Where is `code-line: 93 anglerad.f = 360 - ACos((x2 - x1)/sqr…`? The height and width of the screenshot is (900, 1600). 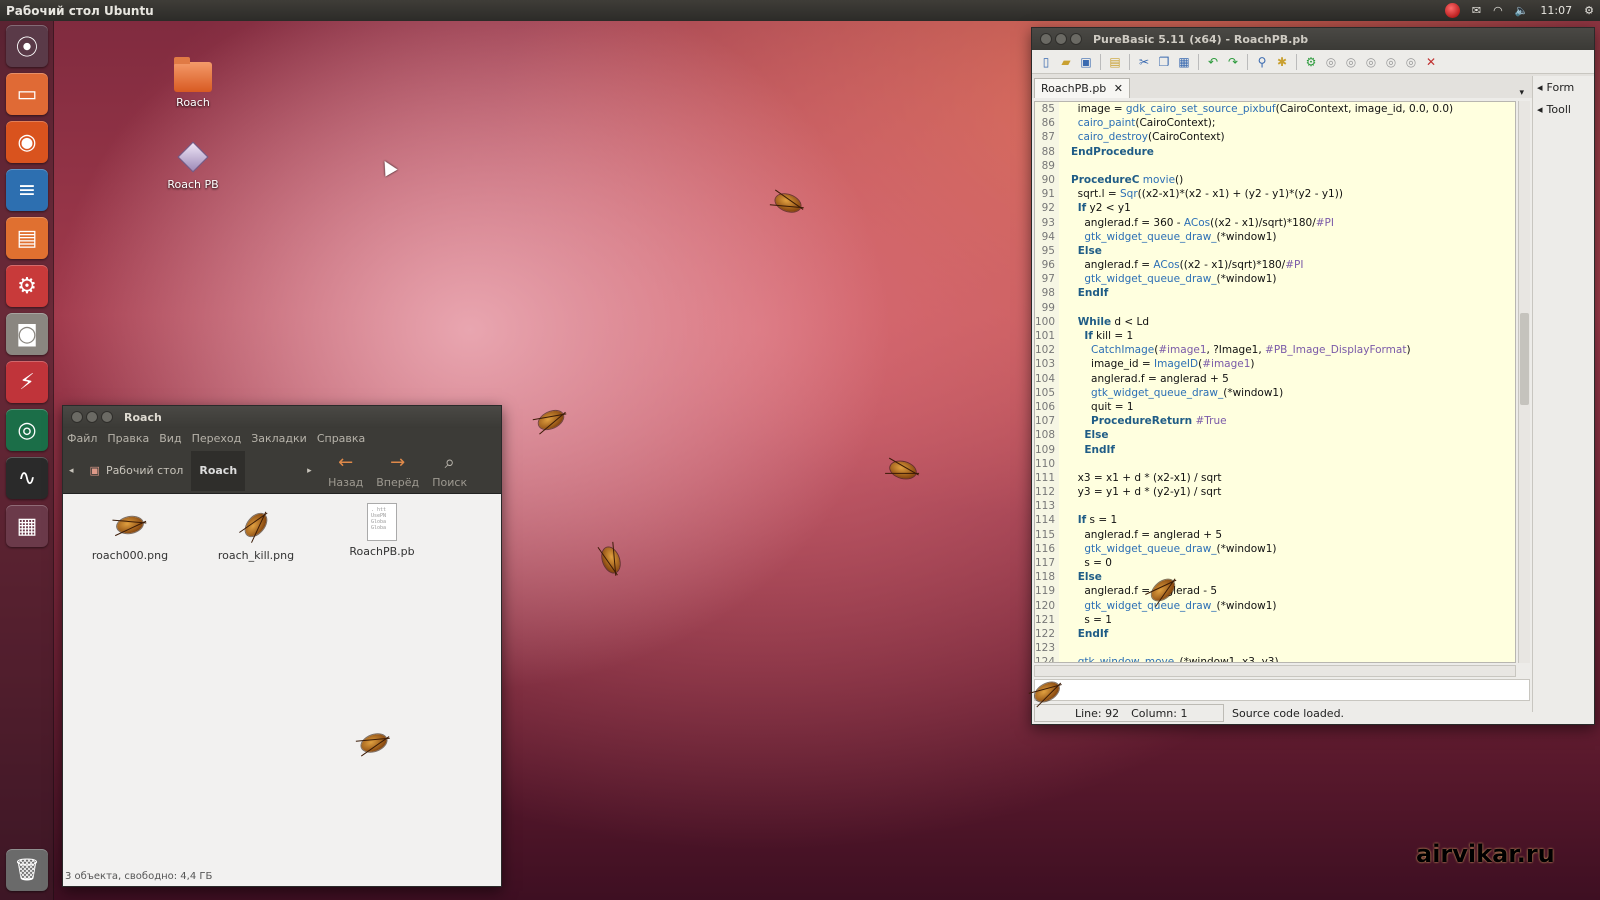 code-line: 93 anglerad.f = 360 - ACos((x2 - x1)/sqr… is located at coordinates (1275, 222).